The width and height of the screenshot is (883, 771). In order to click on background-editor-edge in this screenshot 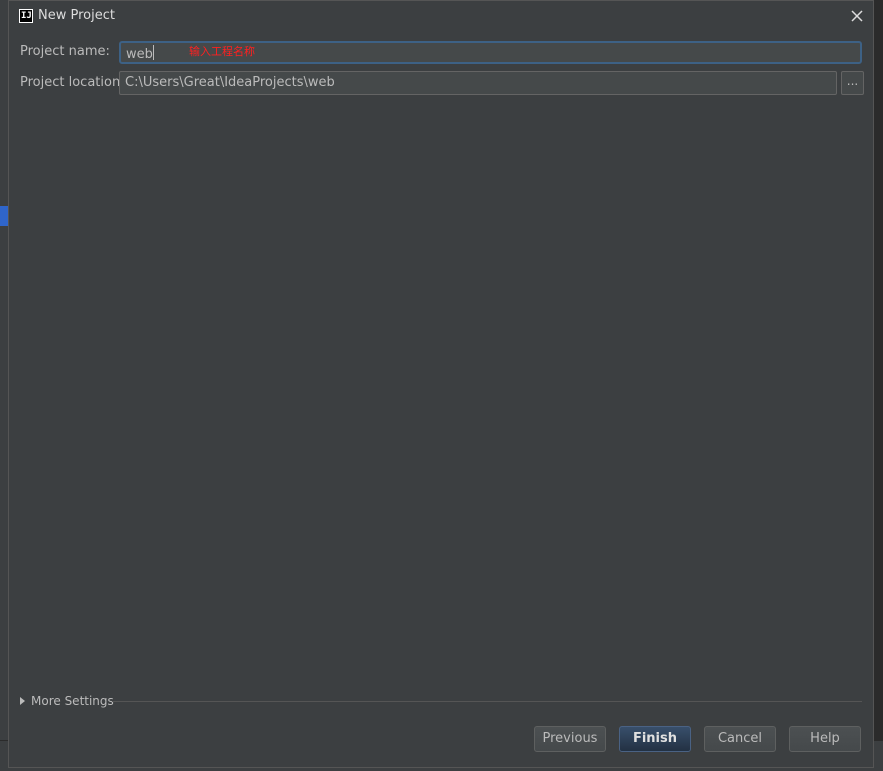, I will do `click(878, 385)`.